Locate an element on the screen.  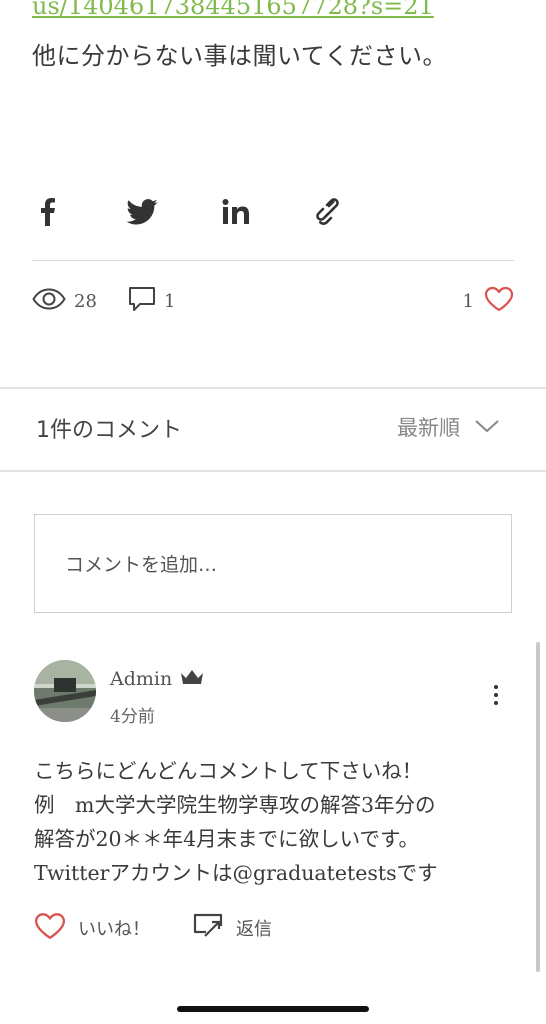
comment-author: Admin is located at coordinates (157, 679).